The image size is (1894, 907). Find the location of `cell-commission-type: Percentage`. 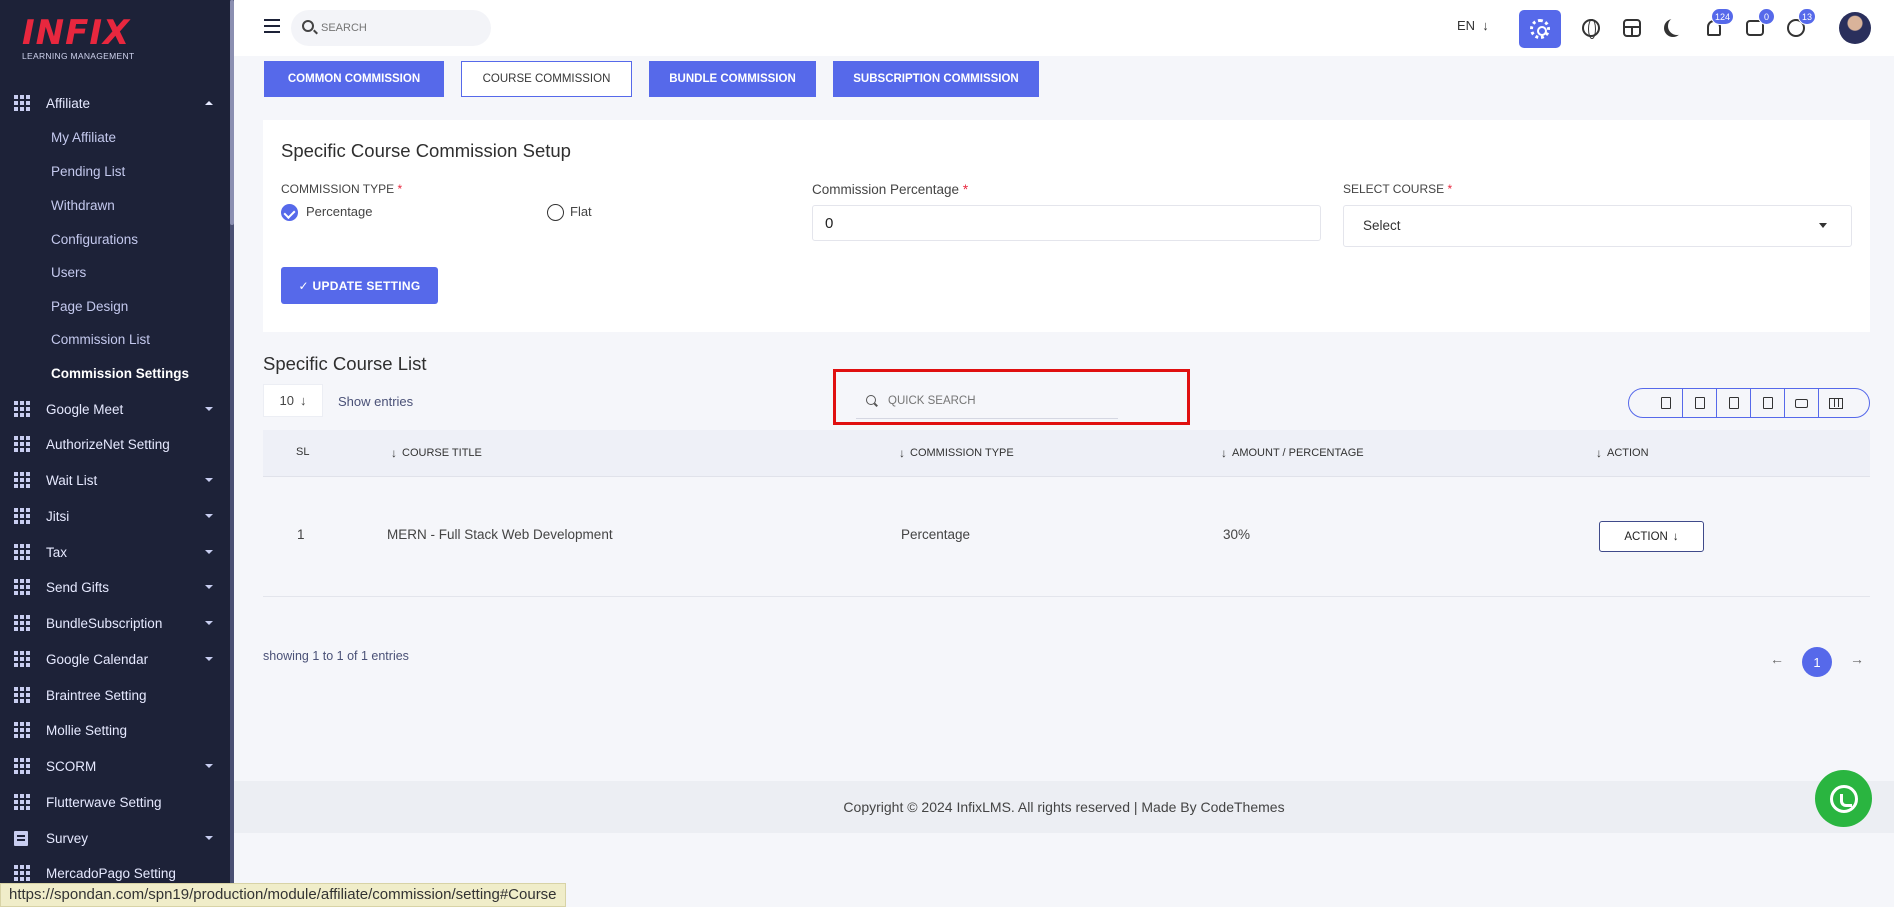

cell-commission-type: Percentage is located at coordinates (936, 534).